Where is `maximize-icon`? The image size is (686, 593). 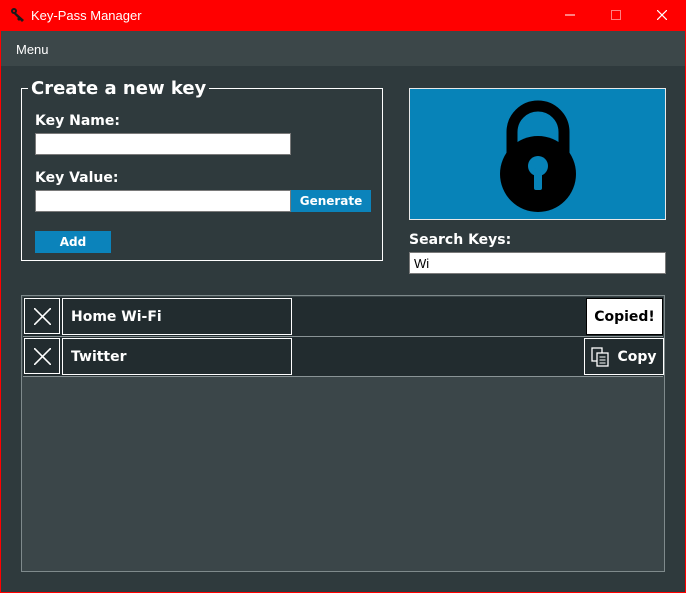 maximize-icon is located at coordinates (616, 15).